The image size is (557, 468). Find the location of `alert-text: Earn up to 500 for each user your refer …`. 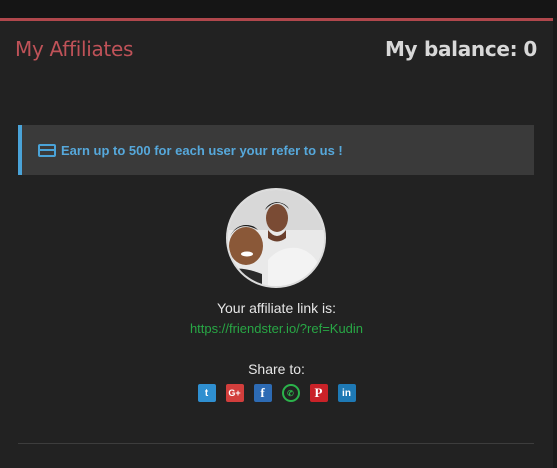

alert-text: Earn up to 500 for each user your refer … is located at coordinates (202, 150).